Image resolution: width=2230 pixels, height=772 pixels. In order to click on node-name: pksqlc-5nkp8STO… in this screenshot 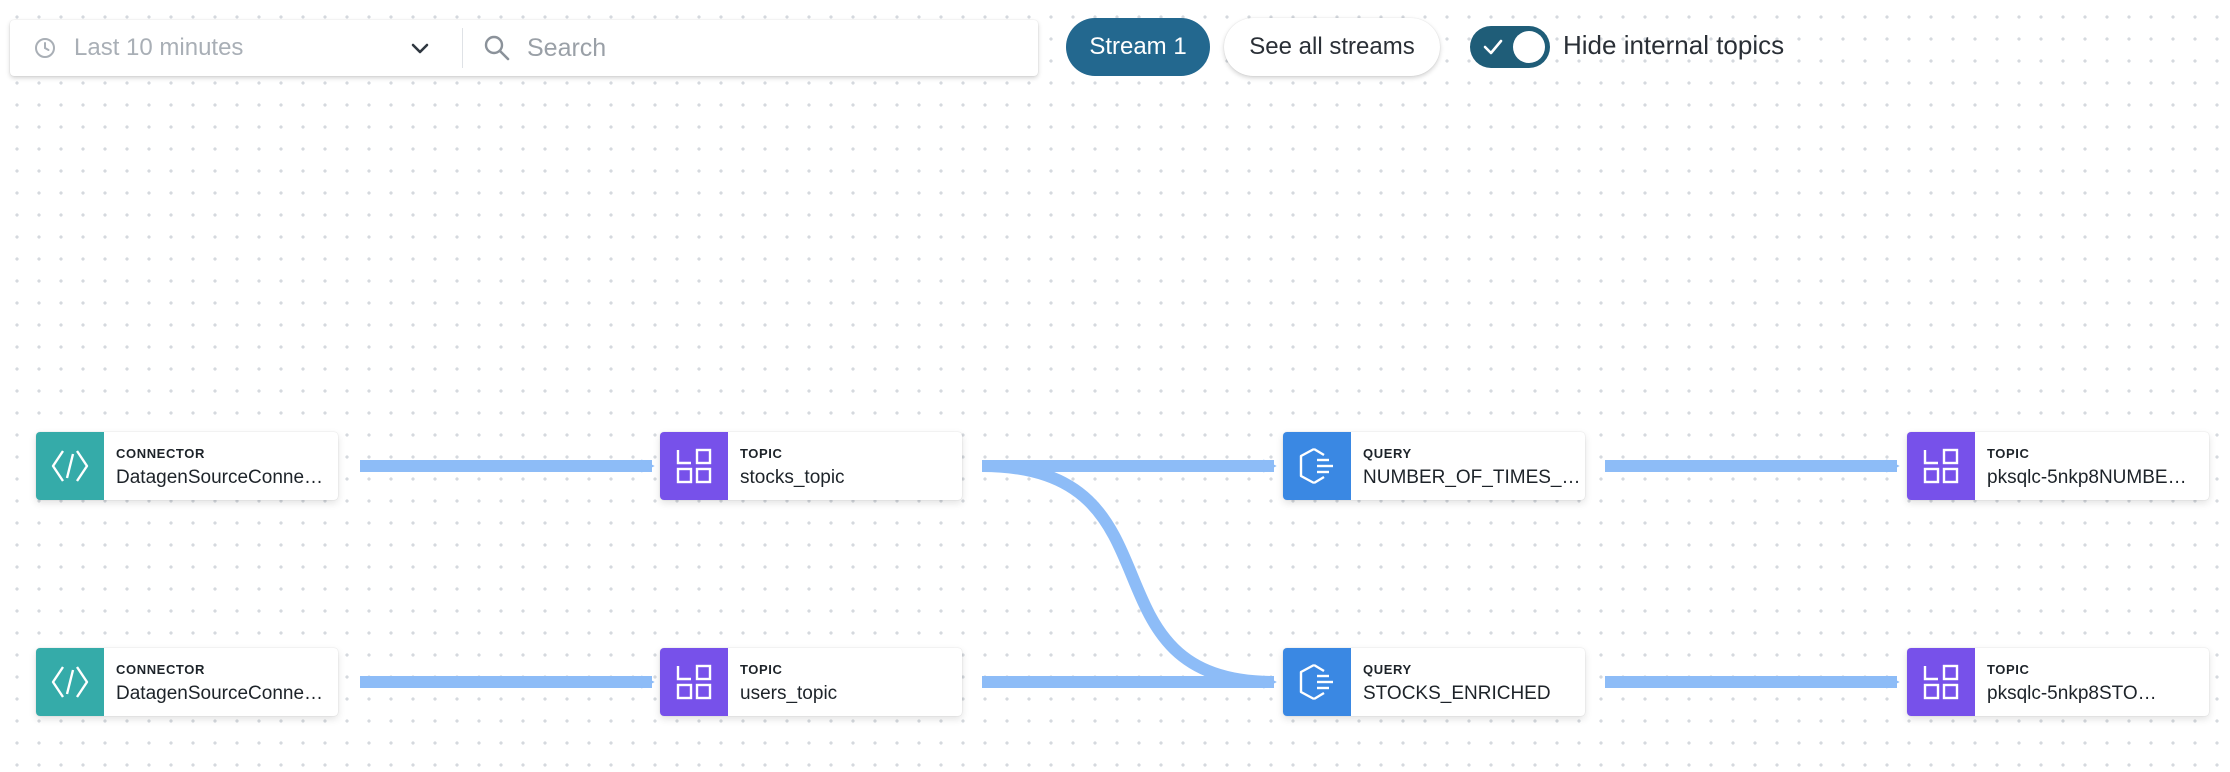, I will do `click(2072, 693)`.